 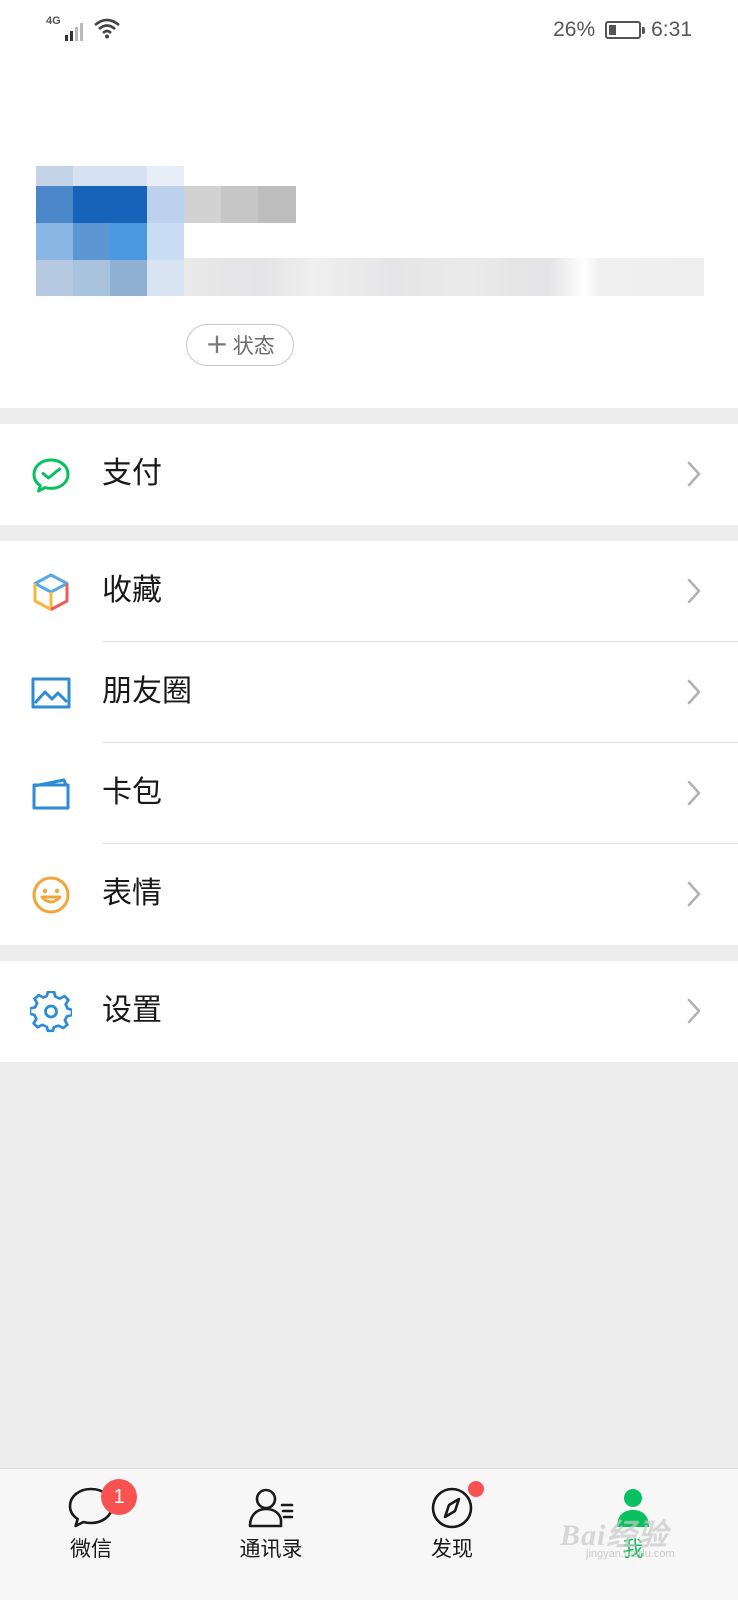 What do you see at coordinates (132, 590) in the screenshot?
I see `menu-label-favorites: 收藏` at bounding box center [132, 590].